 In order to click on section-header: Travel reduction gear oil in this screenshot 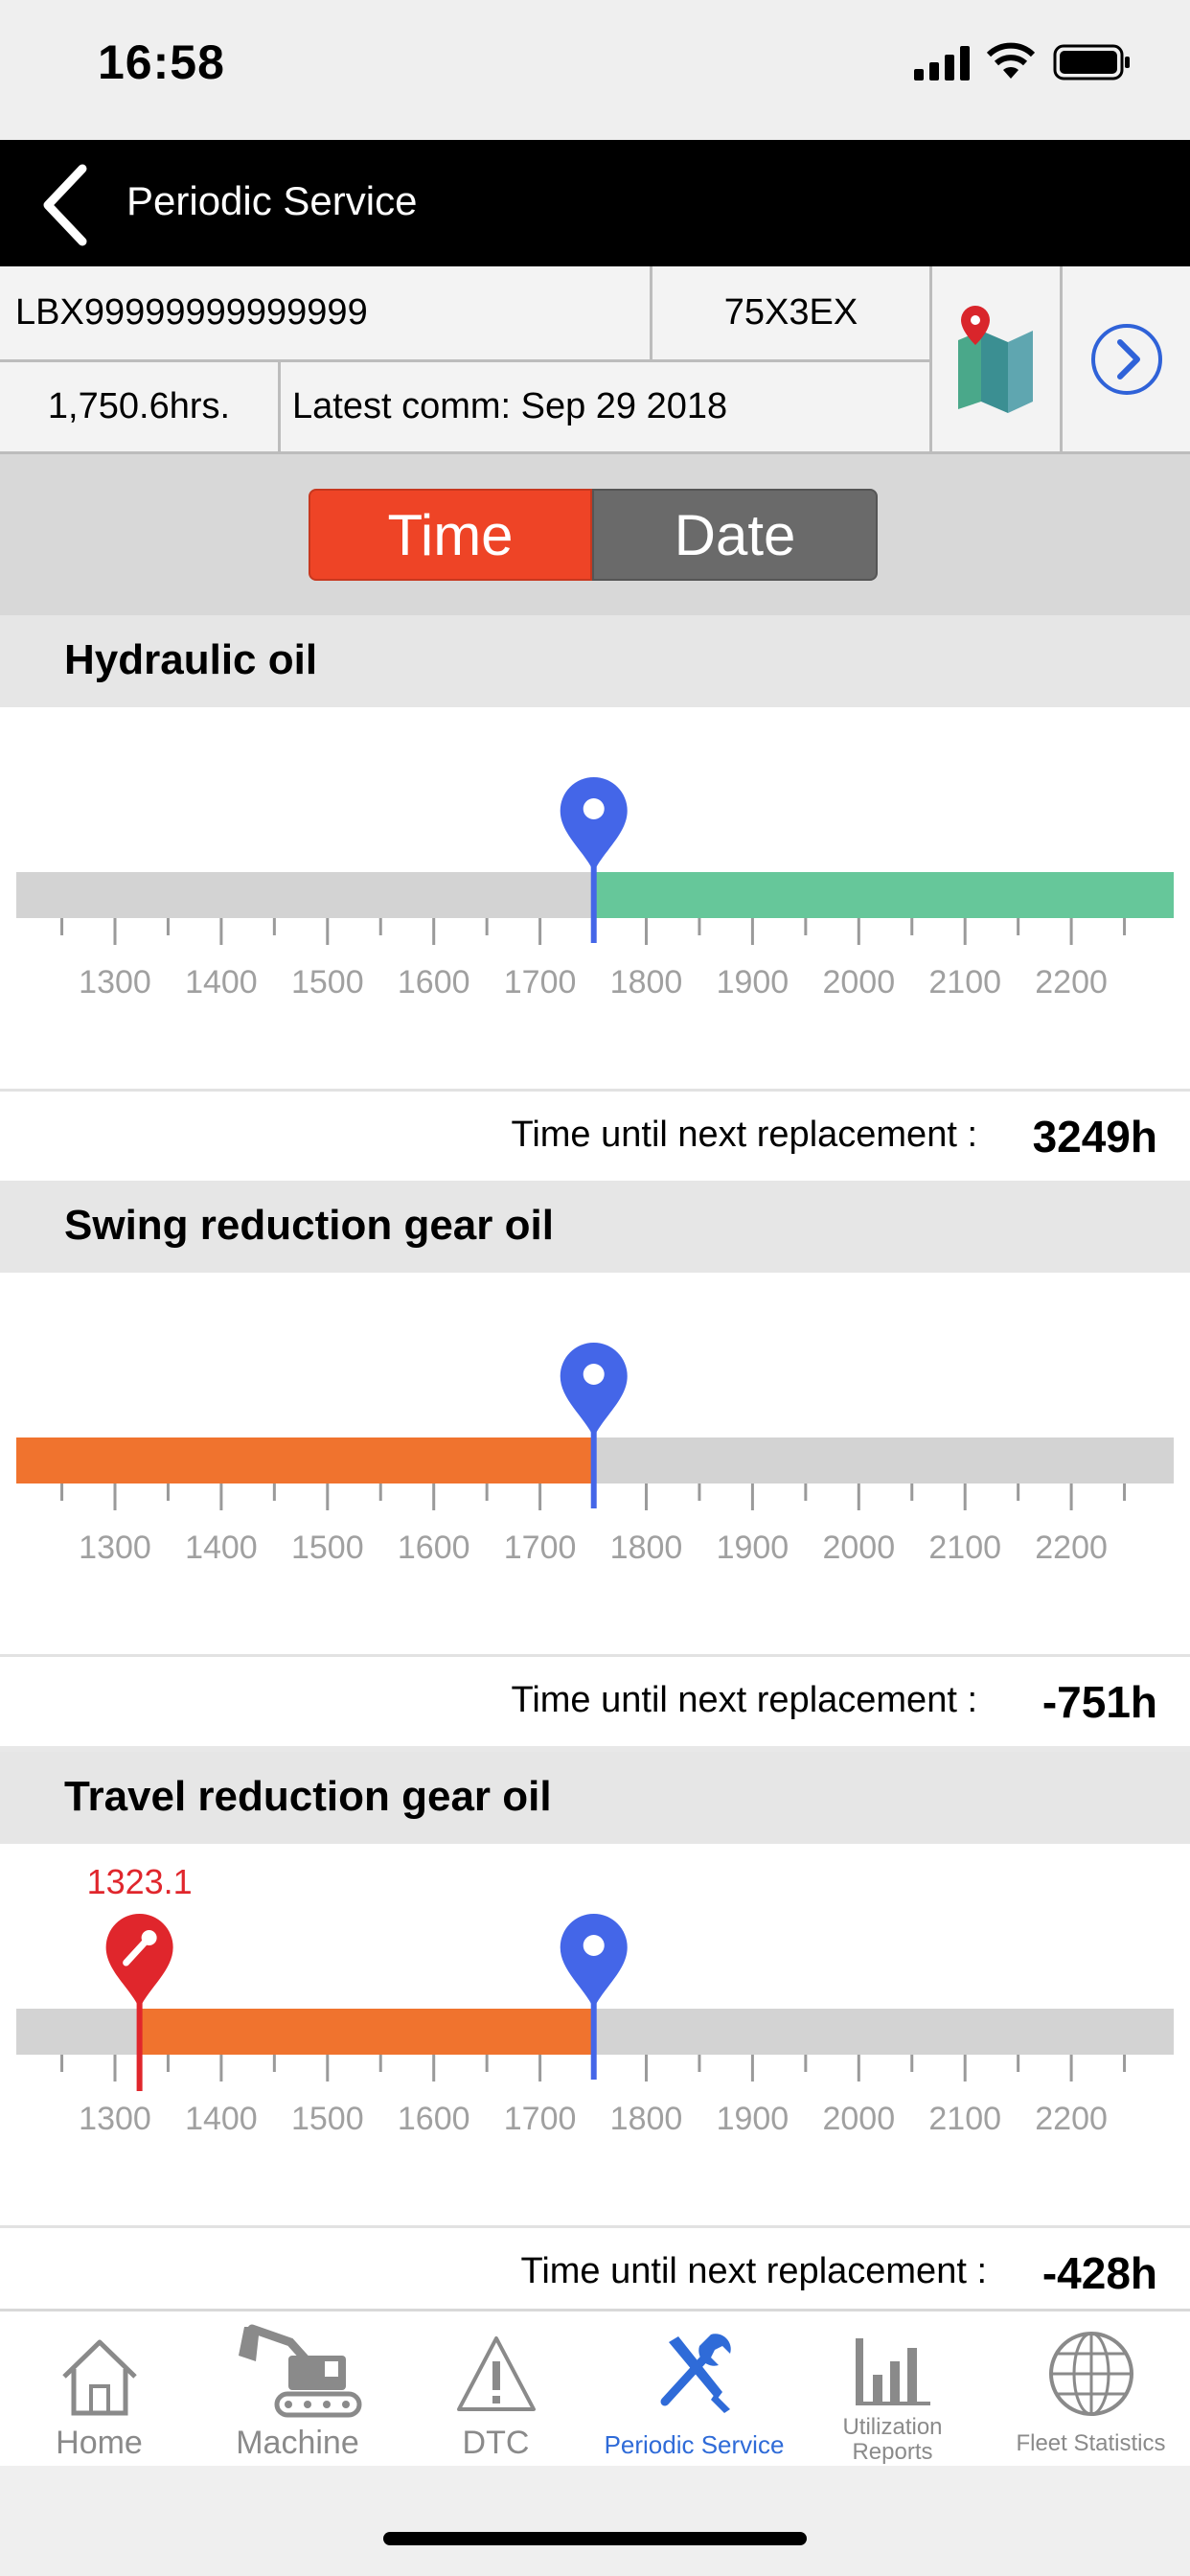, I will do `click(595, 1798)`.